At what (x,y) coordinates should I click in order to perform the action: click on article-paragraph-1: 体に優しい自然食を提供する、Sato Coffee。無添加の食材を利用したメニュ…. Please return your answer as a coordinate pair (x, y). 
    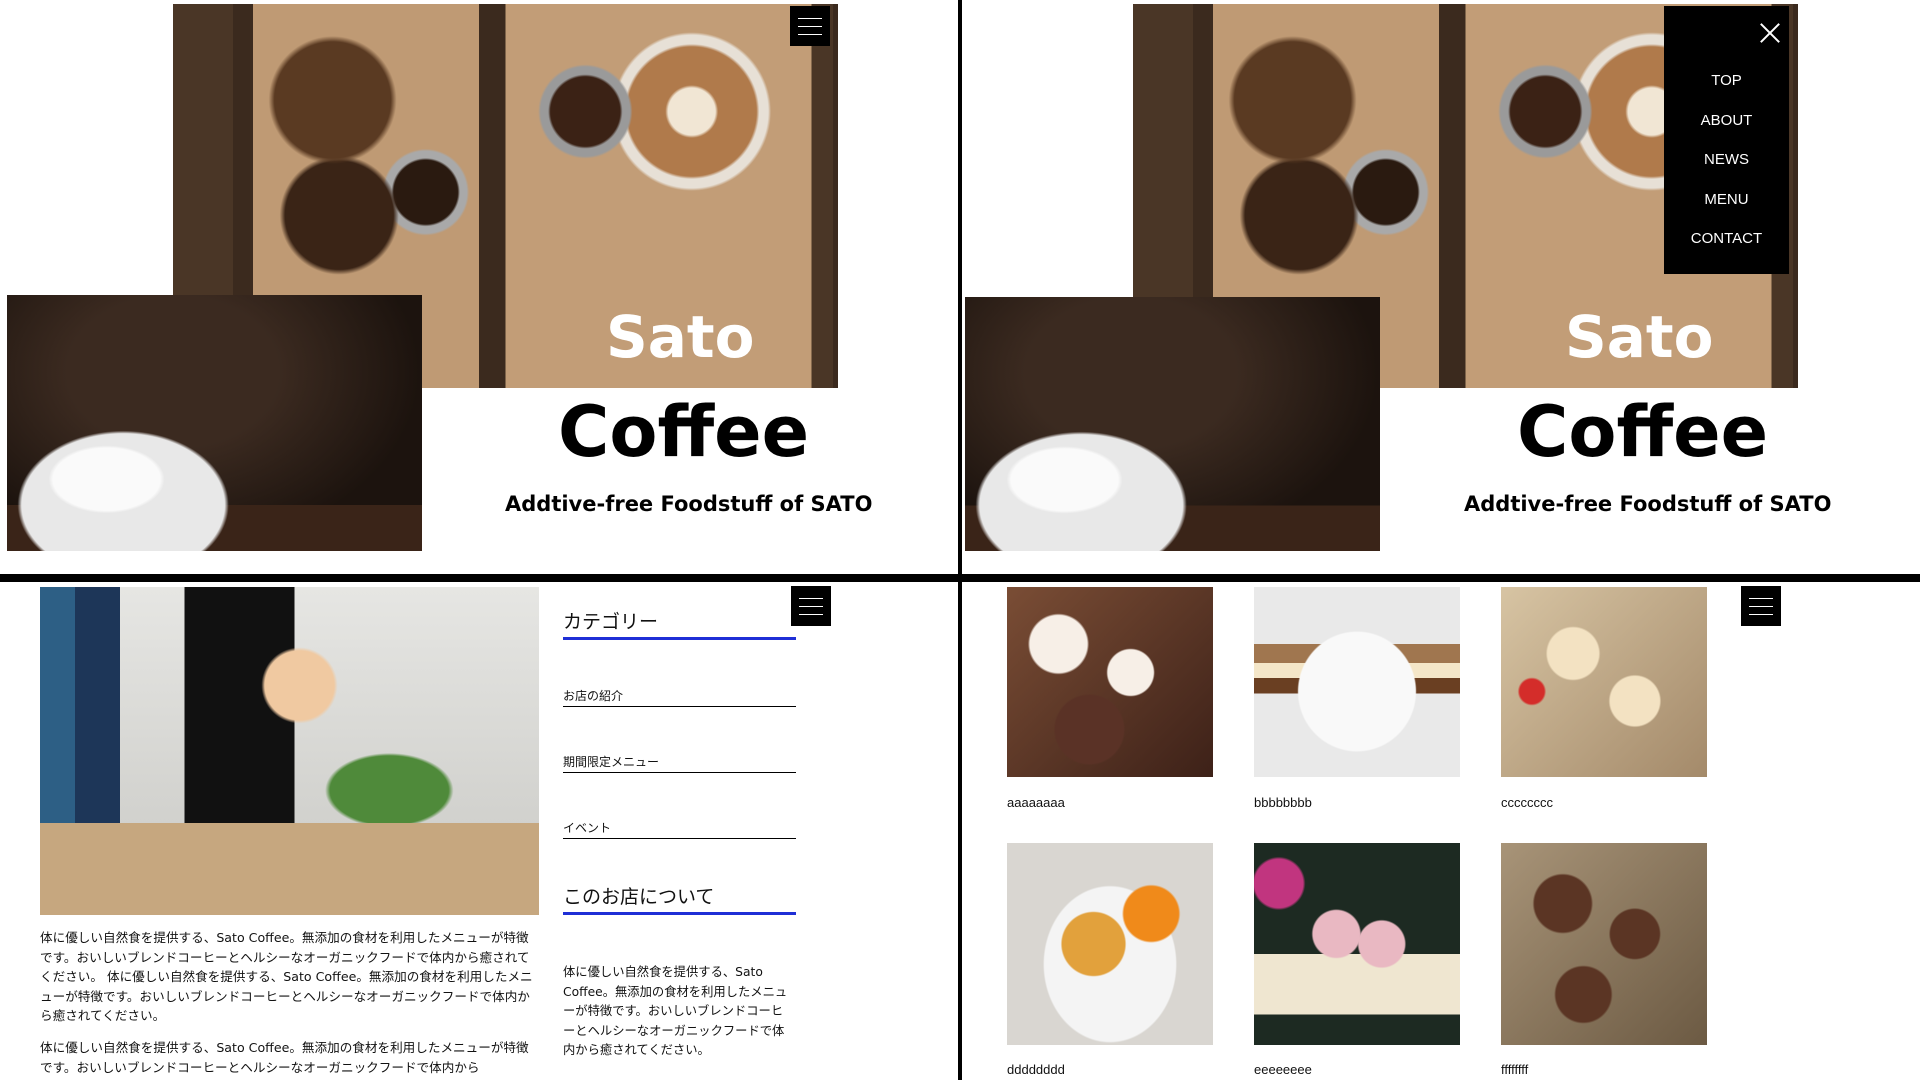
    Looking at the image, I should click on (286, 976).